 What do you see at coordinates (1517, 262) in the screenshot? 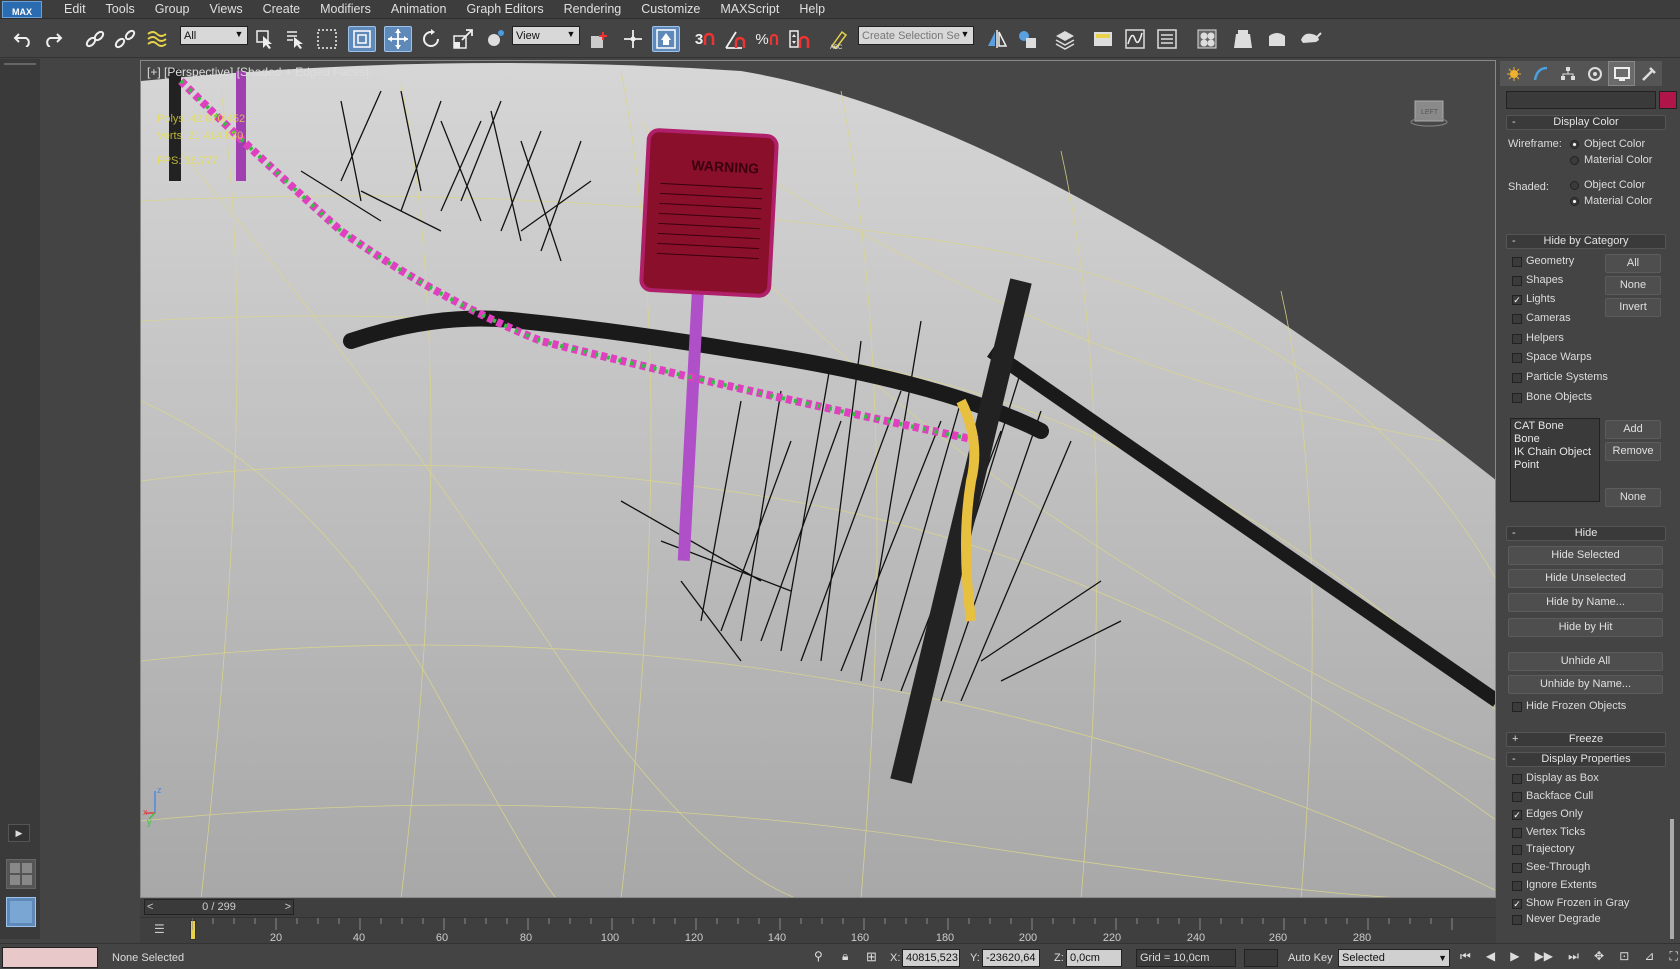
I see `hide-geometry-checkbox` at bounding box center [1517, 262].